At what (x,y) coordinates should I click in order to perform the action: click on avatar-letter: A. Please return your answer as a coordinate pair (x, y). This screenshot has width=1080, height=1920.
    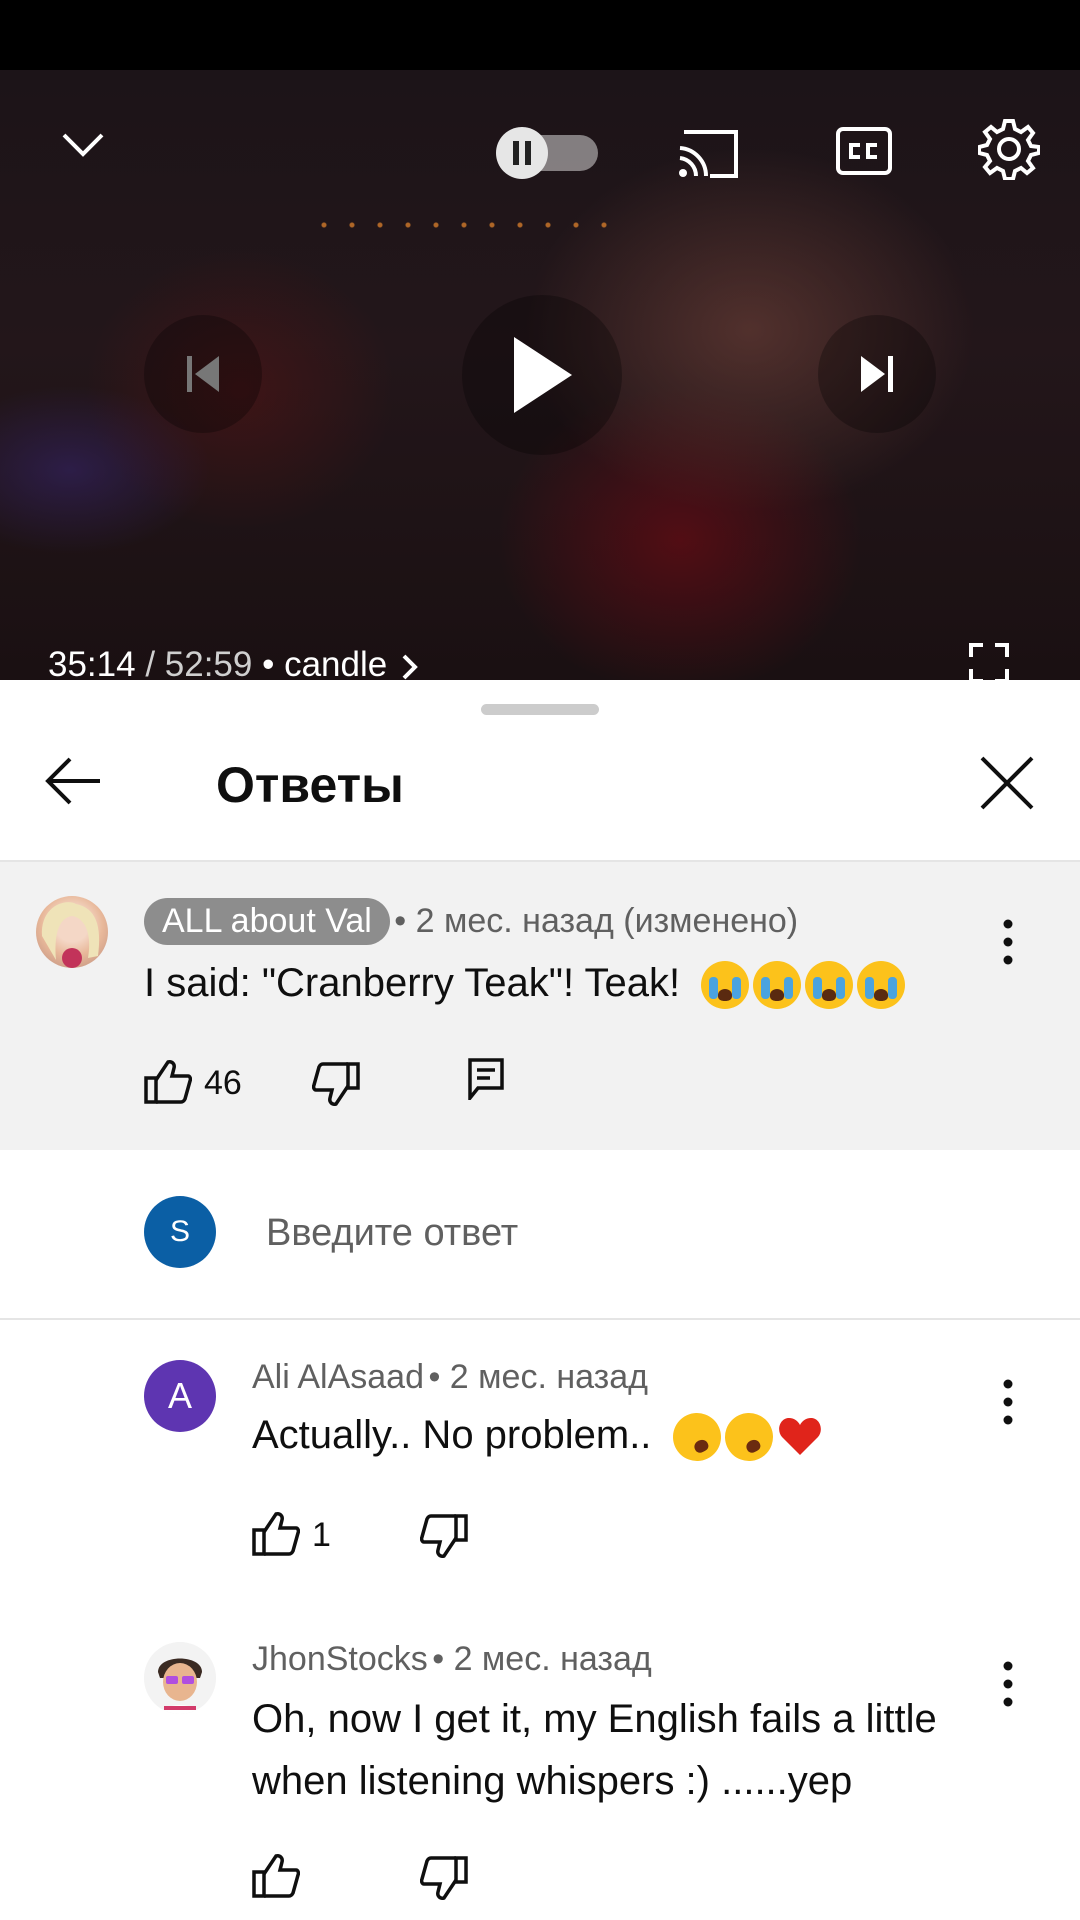
    Looking at the image, I should click on (179, 1395).